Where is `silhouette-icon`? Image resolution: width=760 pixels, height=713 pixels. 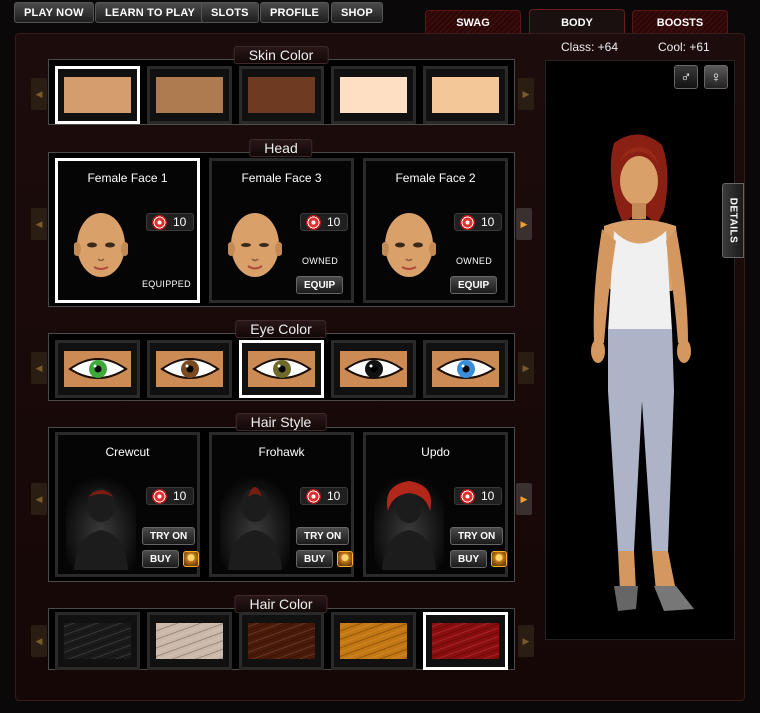
silhouette-icon is located at coordinates (101, 522).